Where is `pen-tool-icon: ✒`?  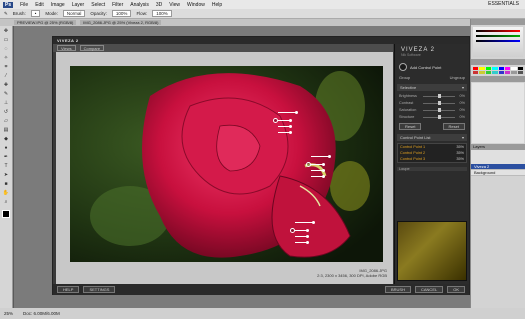 pen-tool-icon: ✒ is located at coordinates (6, 157).